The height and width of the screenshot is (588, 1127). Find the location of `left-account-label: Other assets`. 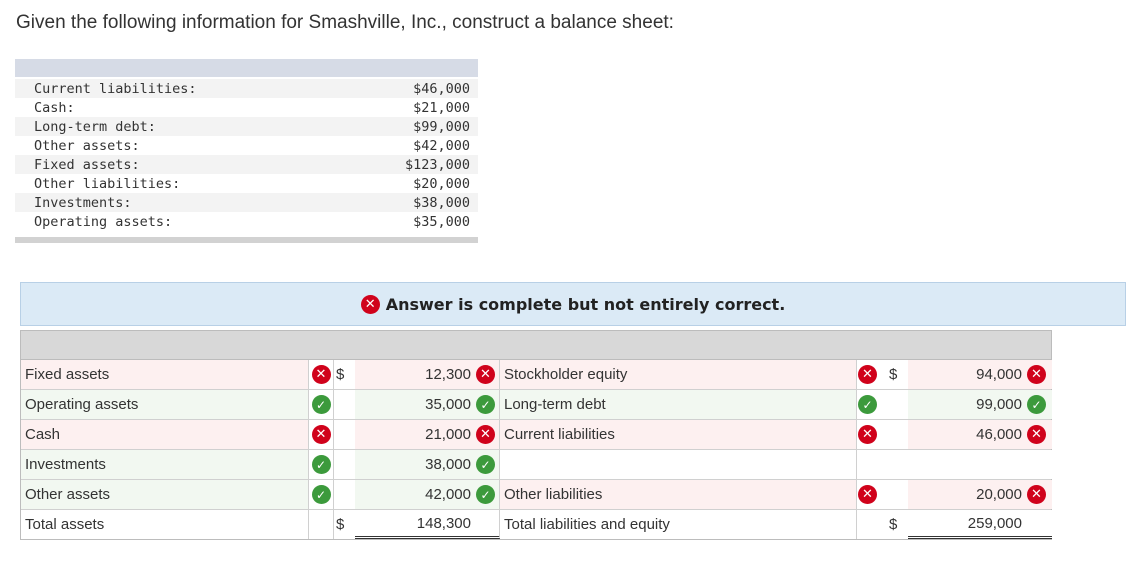

left-account-label: Other assets is located at coordinates (68, 494).